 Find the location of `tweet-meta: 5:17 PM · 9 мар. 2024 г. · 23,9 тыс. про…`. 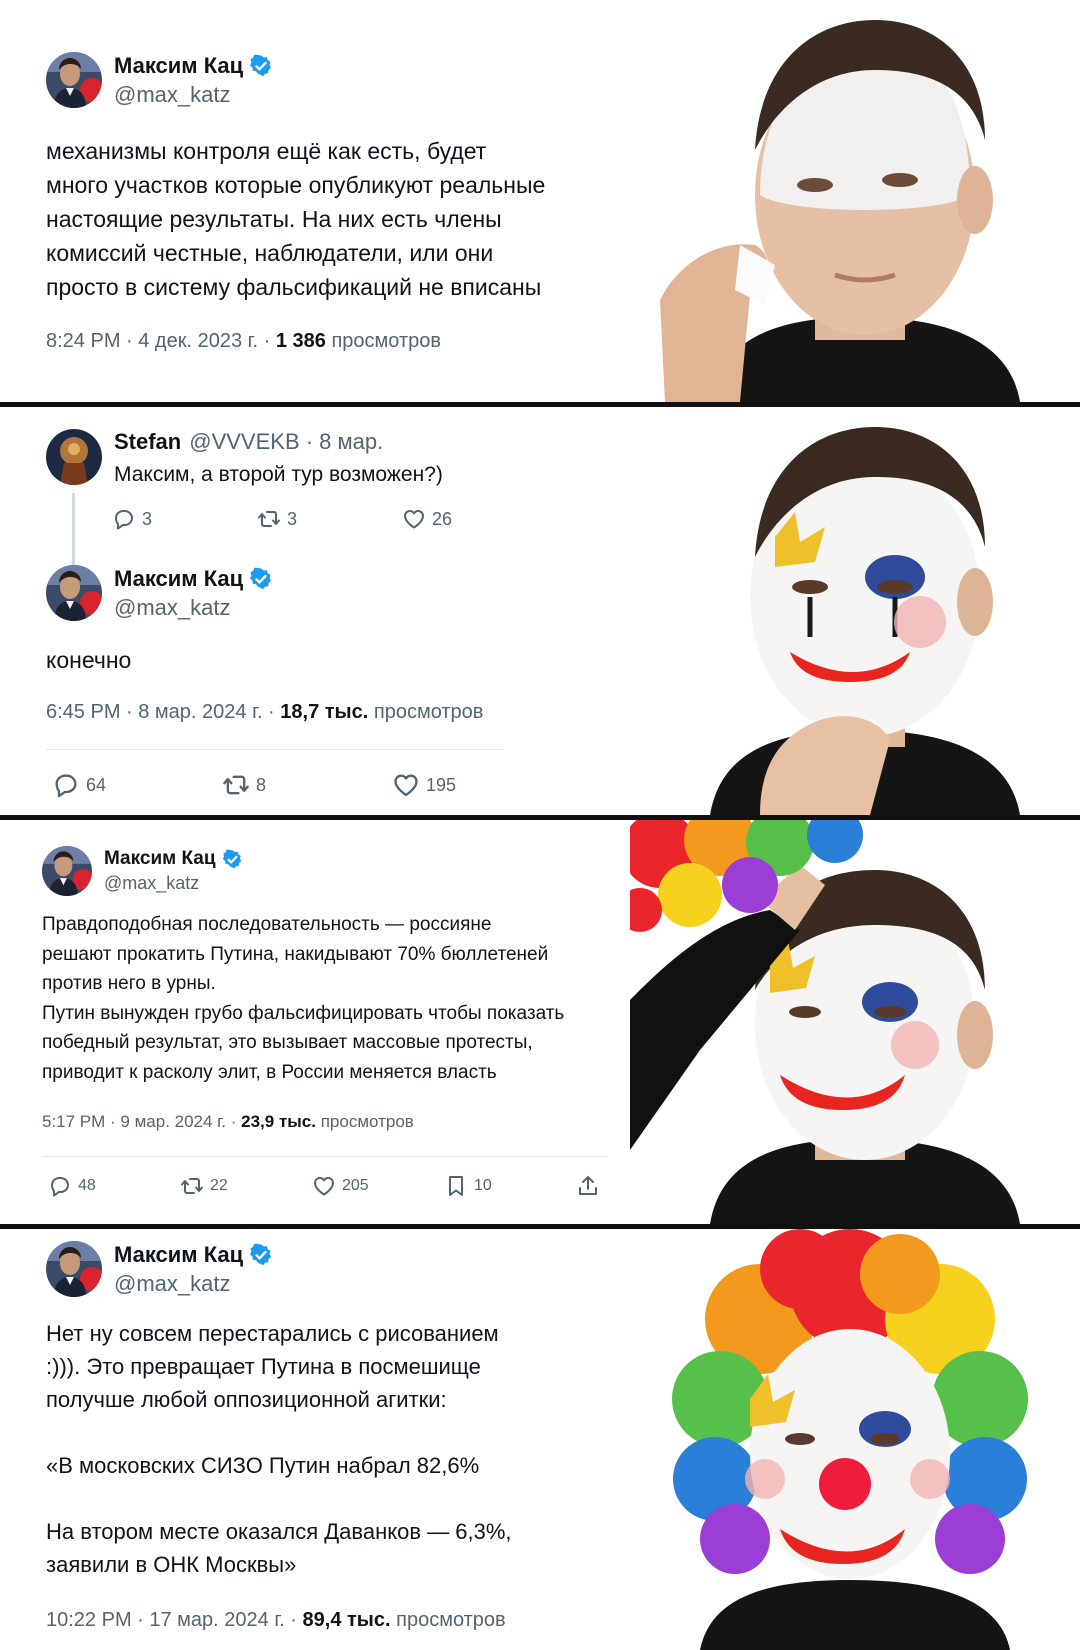

tweet-meta: 5:17 PM · 9 мар. 2024 г. · 23,9 тыс. про… is located at coordinates (228, 1122).